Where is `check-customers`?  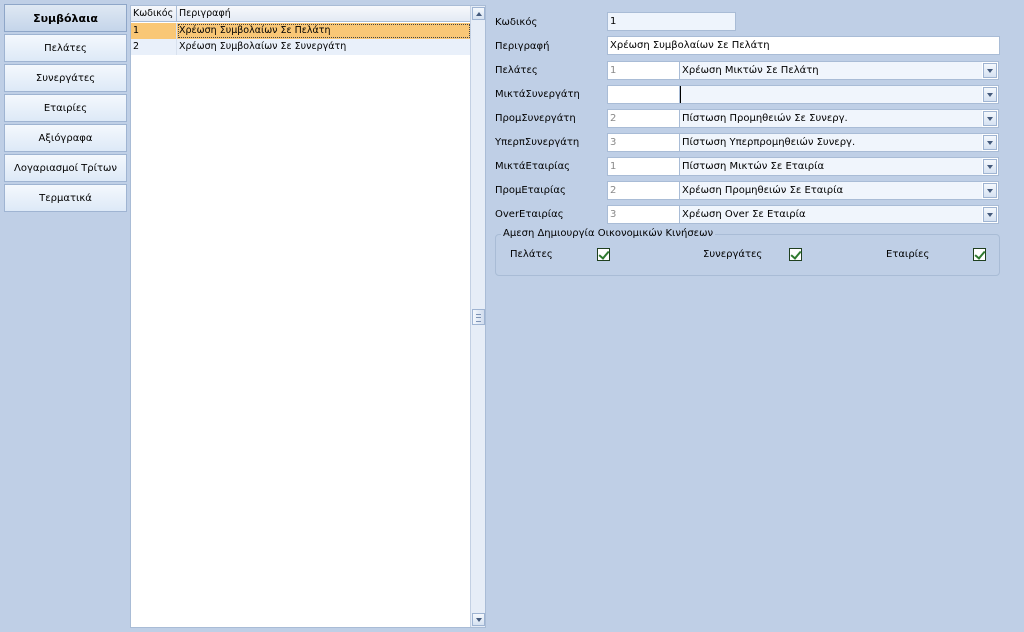 check-customers is located at coordinates (603, 254).